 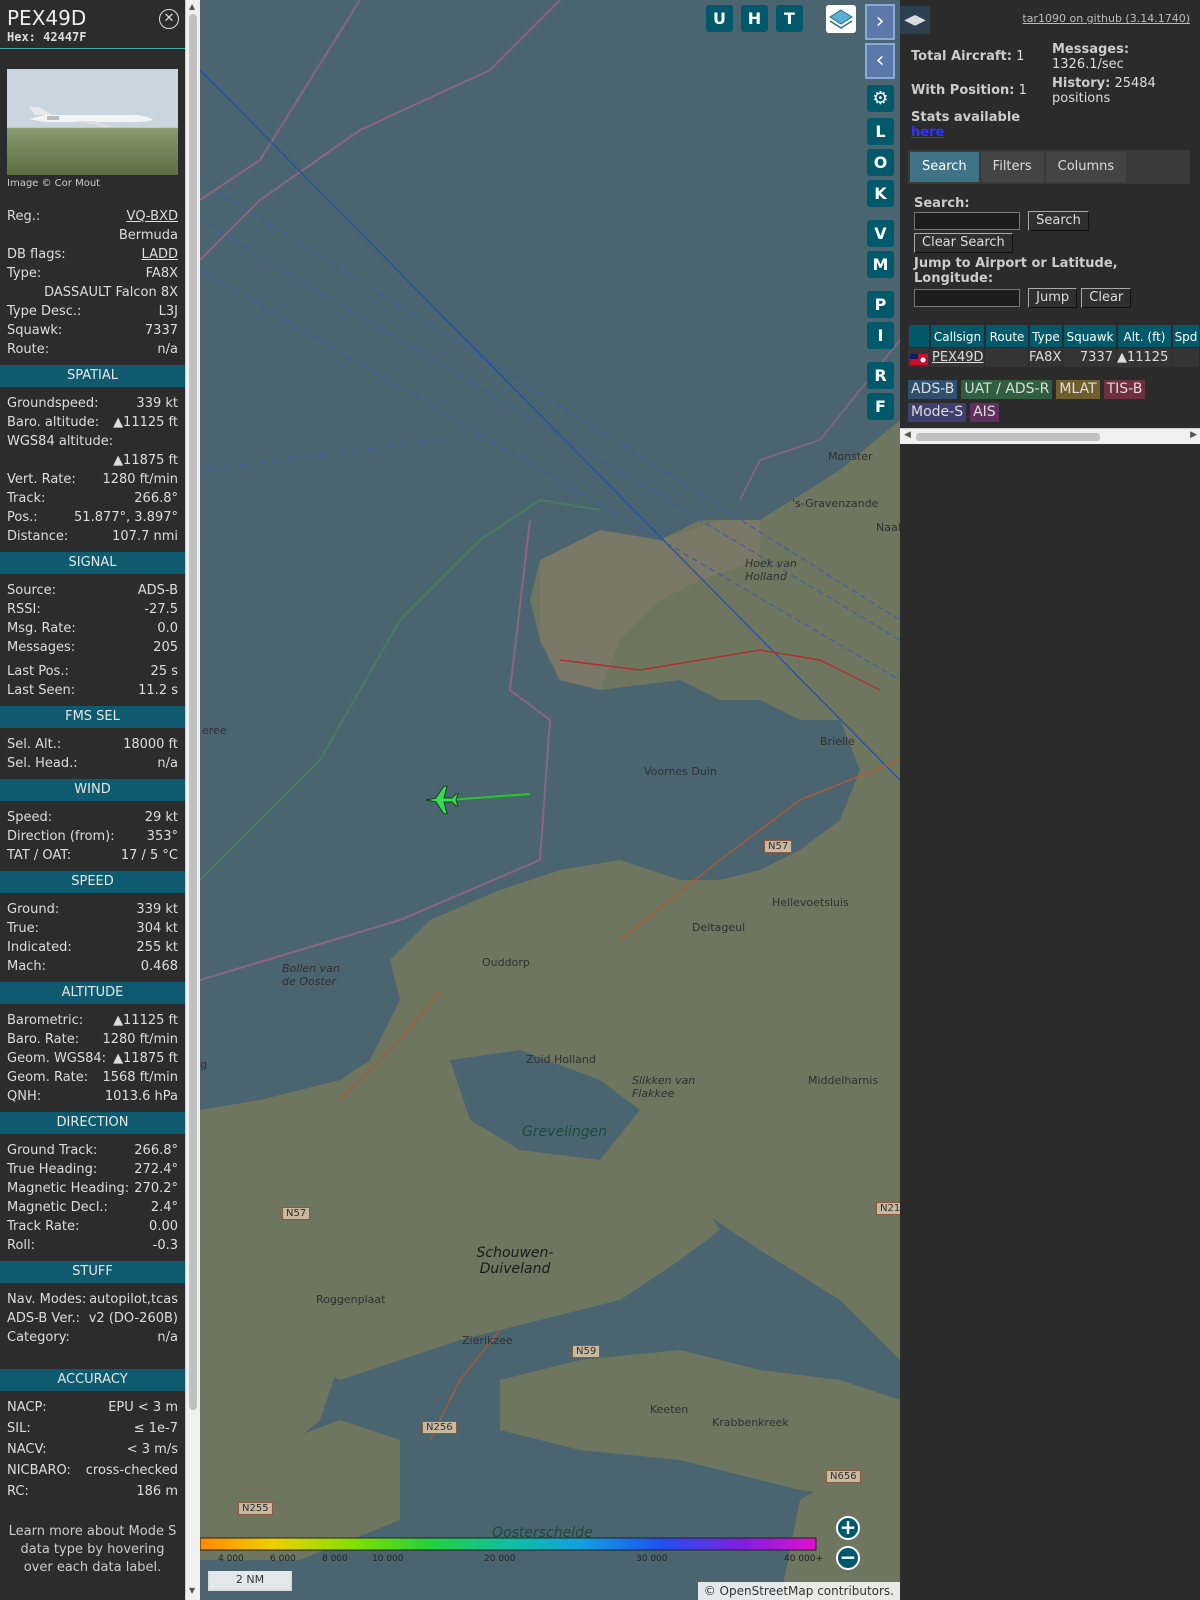 I want to click on detail-label: Pos.:, so click(x=22, y=517).